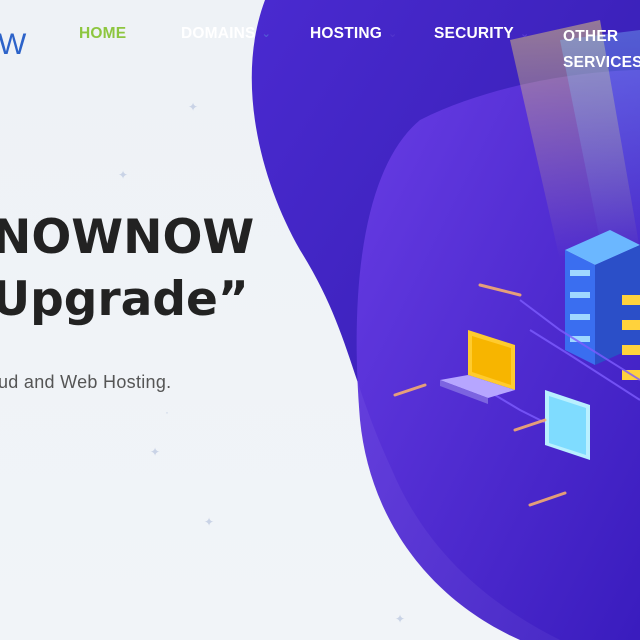 This screenshot has height=640, width=640. What do you see at coordinates (86, 382) in the screenshot?
I see `hero-subtitle: ud and Web Hosting.` at bounding box center [86, 382].